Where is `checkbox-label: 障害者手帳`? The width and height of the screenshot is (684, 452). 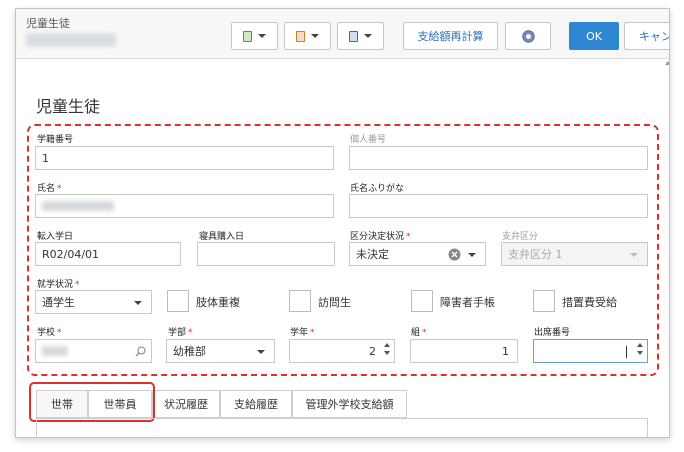
checkbox-label: 障害者手帳 is located at coordinates (467, 302).